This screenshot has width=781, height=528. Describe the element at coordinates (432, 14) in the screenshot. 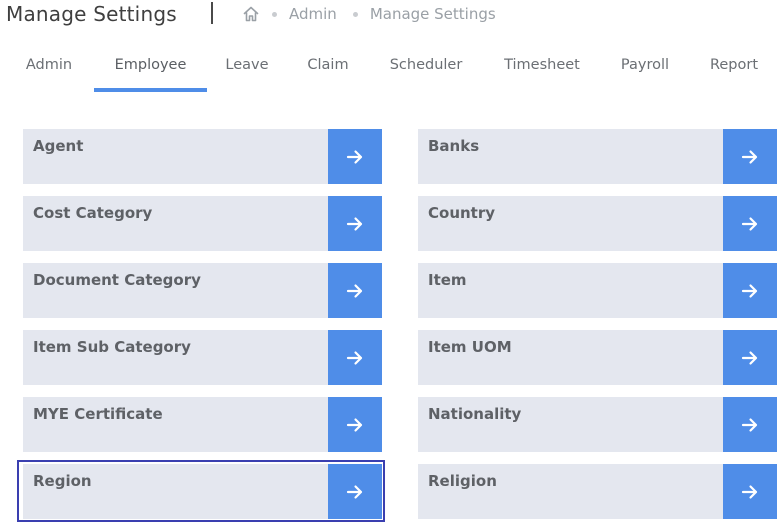

I see `breadcrumb-manage-settings: Manage Settings` at that location.